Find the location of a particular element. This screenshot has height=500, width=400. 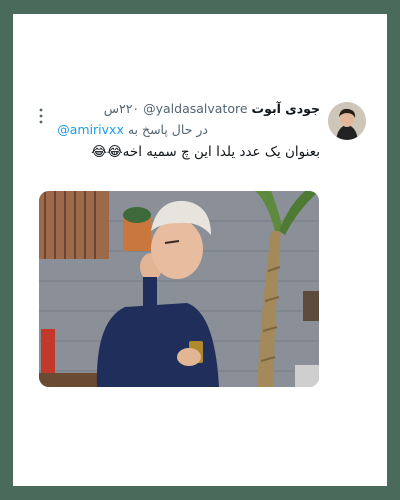

tweet-header: جودی آبوت @yaldasalvatore ۲۲۰س is located at coordinates (212, 108).